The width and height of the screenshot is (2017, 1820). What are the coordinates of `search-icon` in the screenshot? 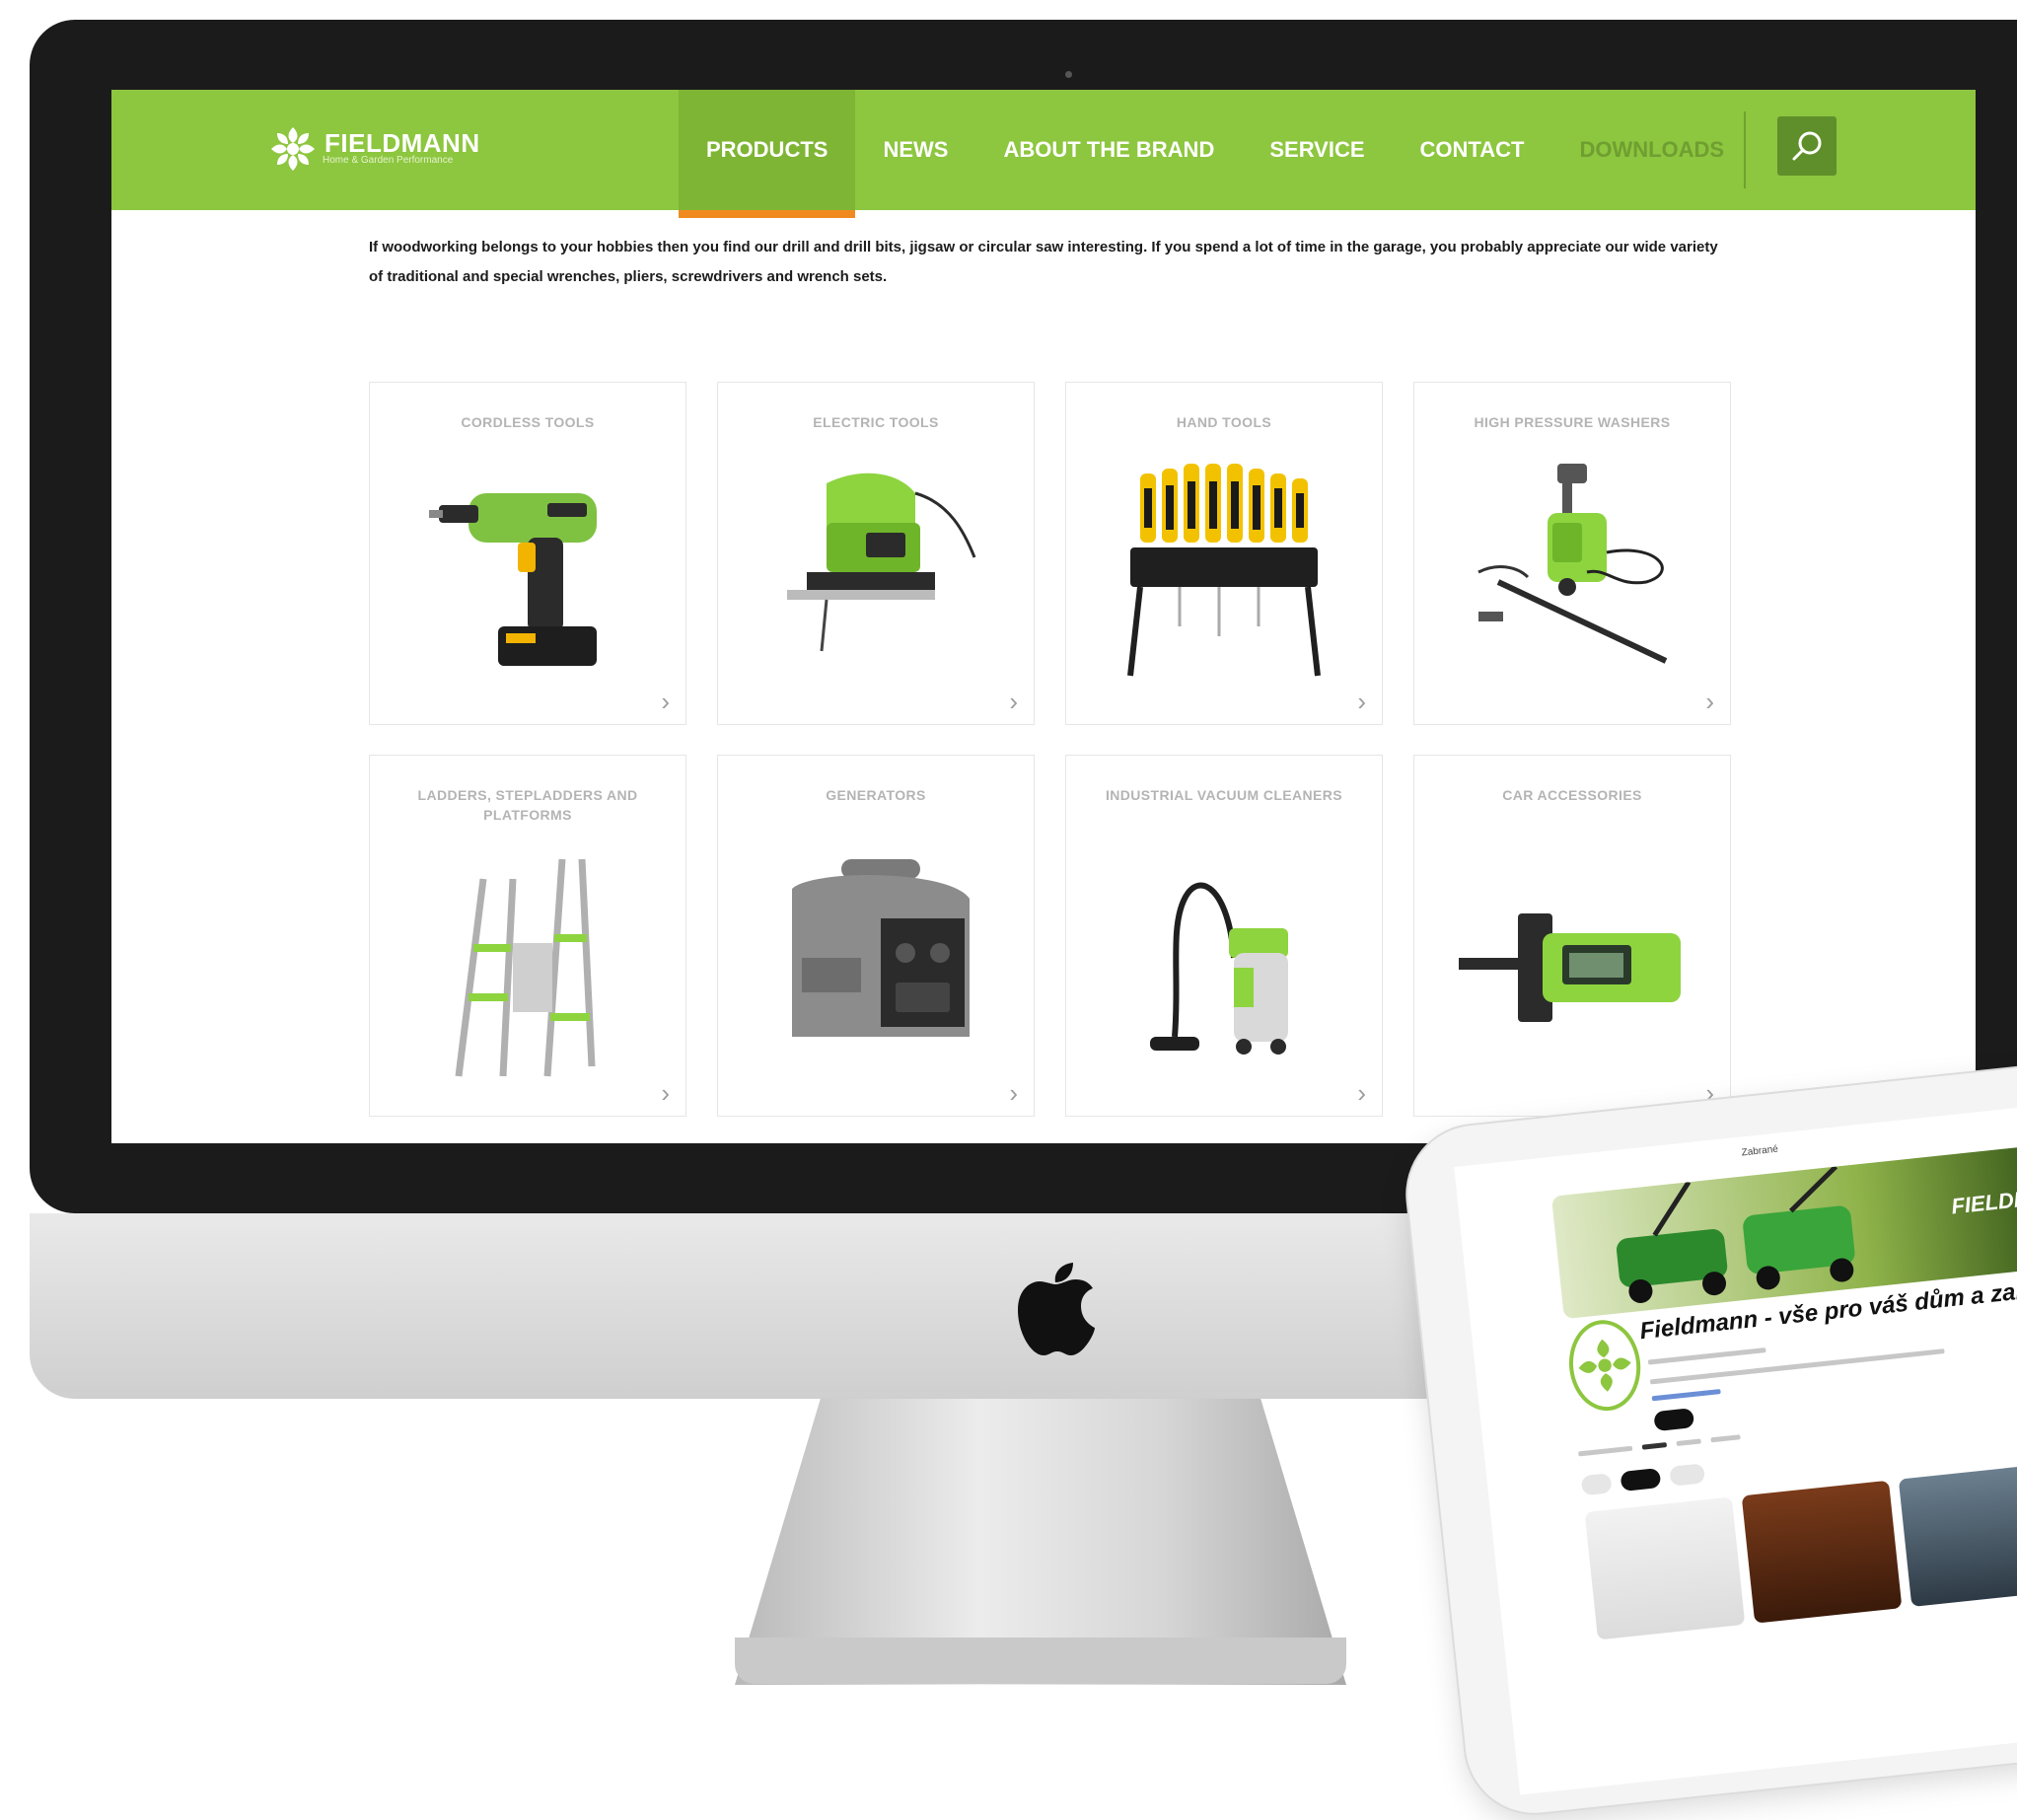 It's located at (1807, 146).